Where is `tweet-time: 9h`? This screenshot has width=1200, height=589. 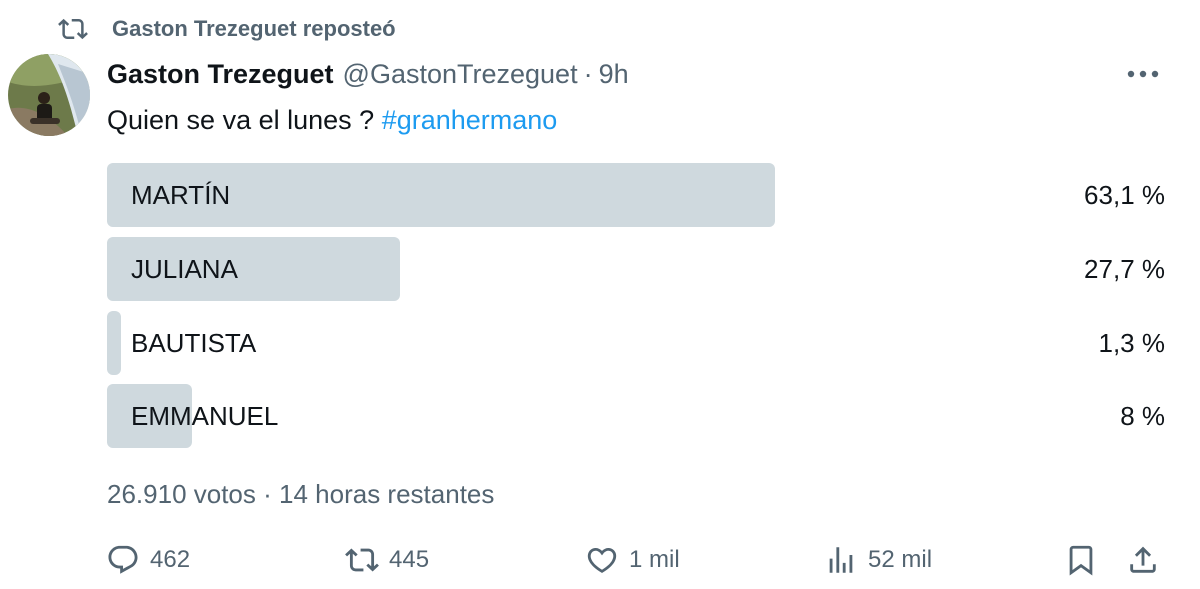 tweet-time: 9h is located at coordinates (614, 74).